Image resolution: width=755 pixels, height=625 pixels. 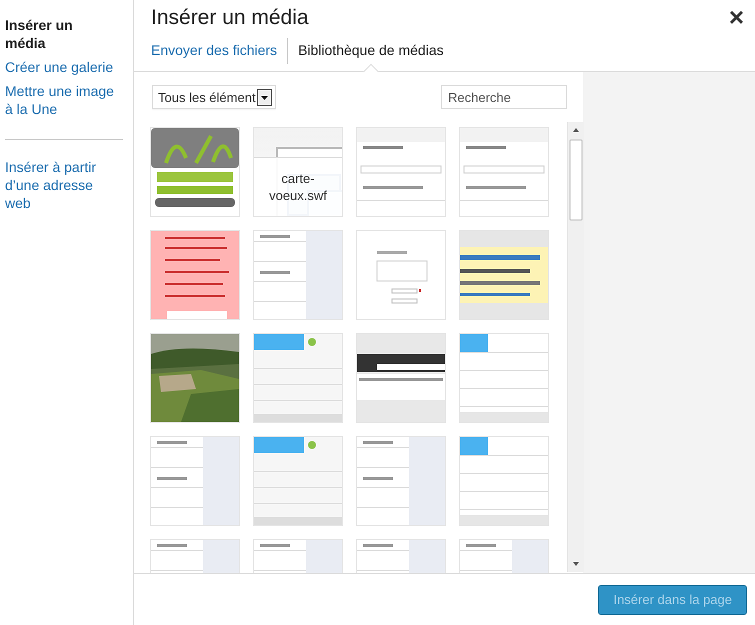 I want to click on sidebar-item: Mettre une image à la Une, so click(x=60, y=101).